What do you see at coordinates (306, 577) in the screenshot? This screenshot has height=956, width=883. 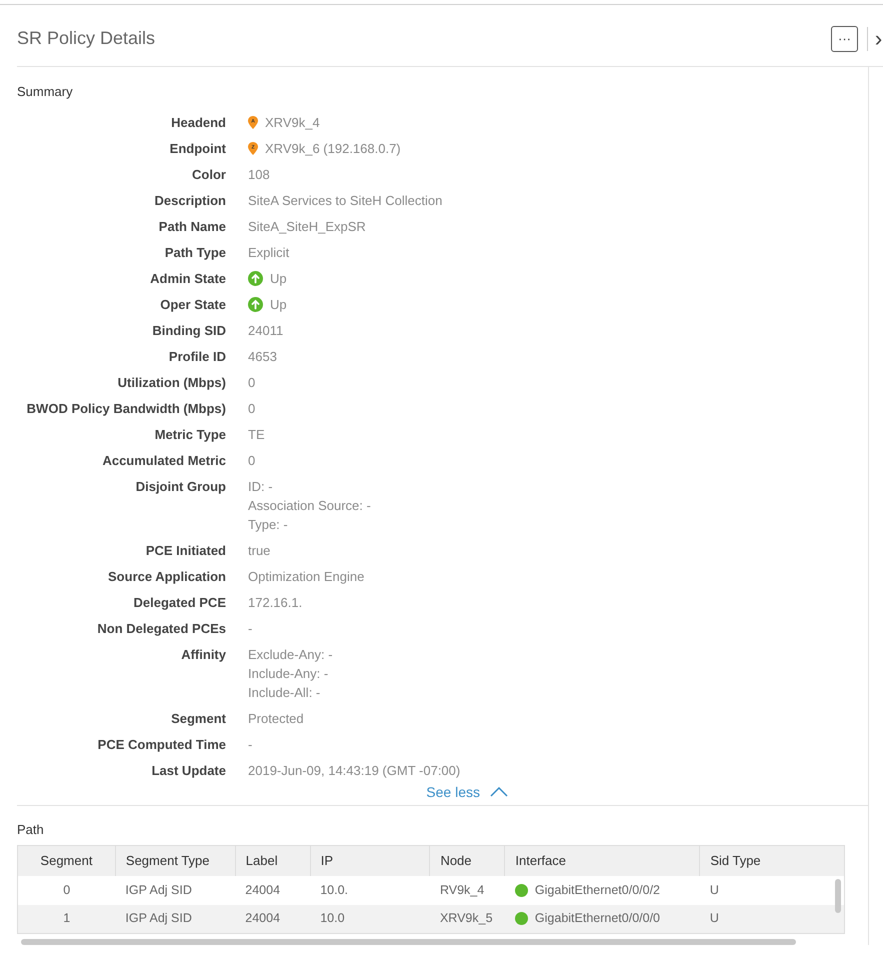 I see `field-value: Optimization Engine` at bounding box center [306, 577].